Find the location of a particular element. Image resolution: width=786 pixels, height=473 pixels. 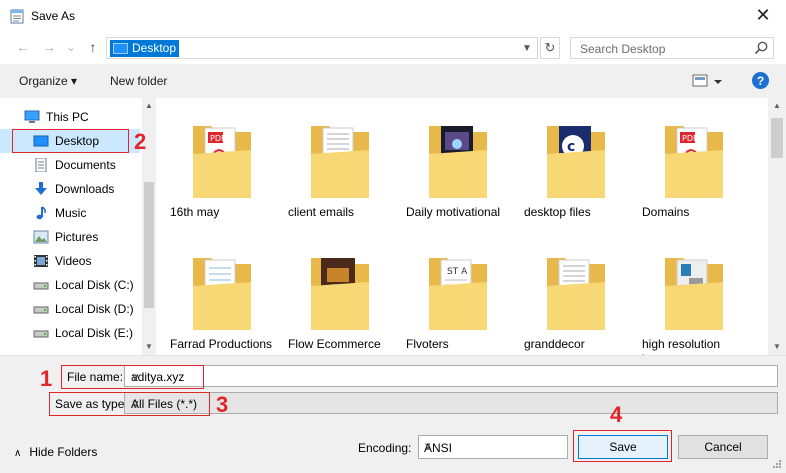

sidebar-item-label: Music is located at coordinates (71, 213).